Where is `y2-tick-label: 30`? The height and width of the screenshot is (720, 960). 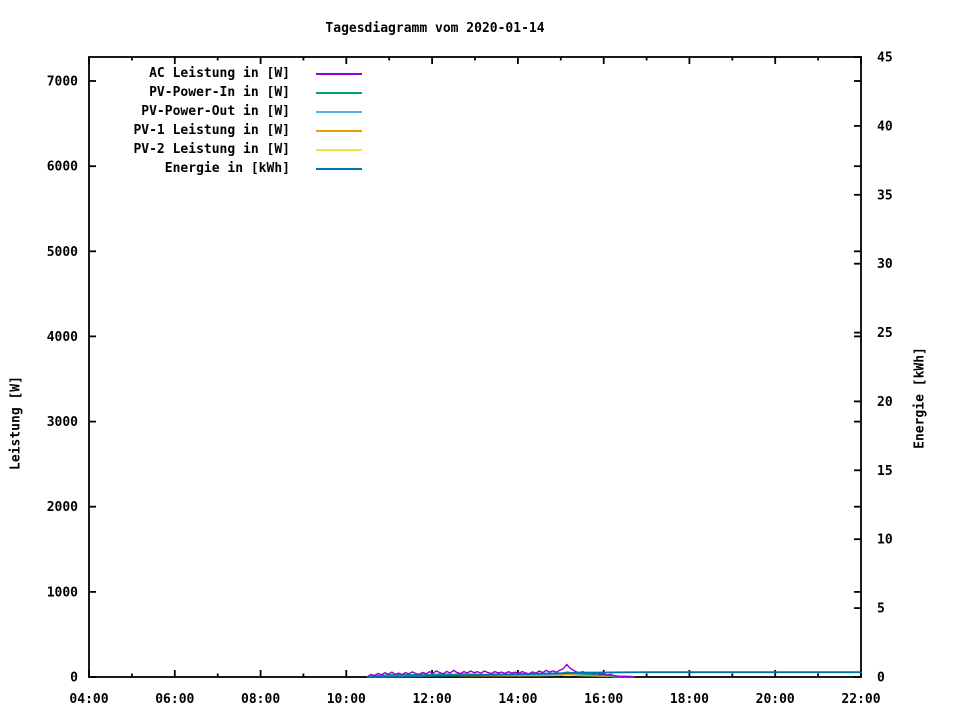 y2-tick-label: 30 is located at coordinates (885, 264).